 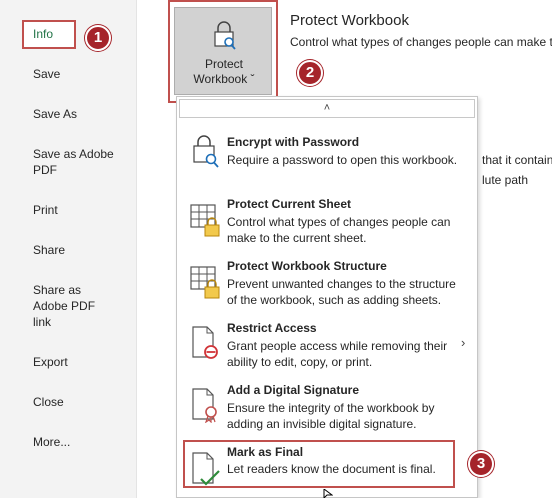 What do you see at coordinates (43, 34) in the screenshot?
I see `nav-item-info-label: Info` at bounding box center [43, 34].